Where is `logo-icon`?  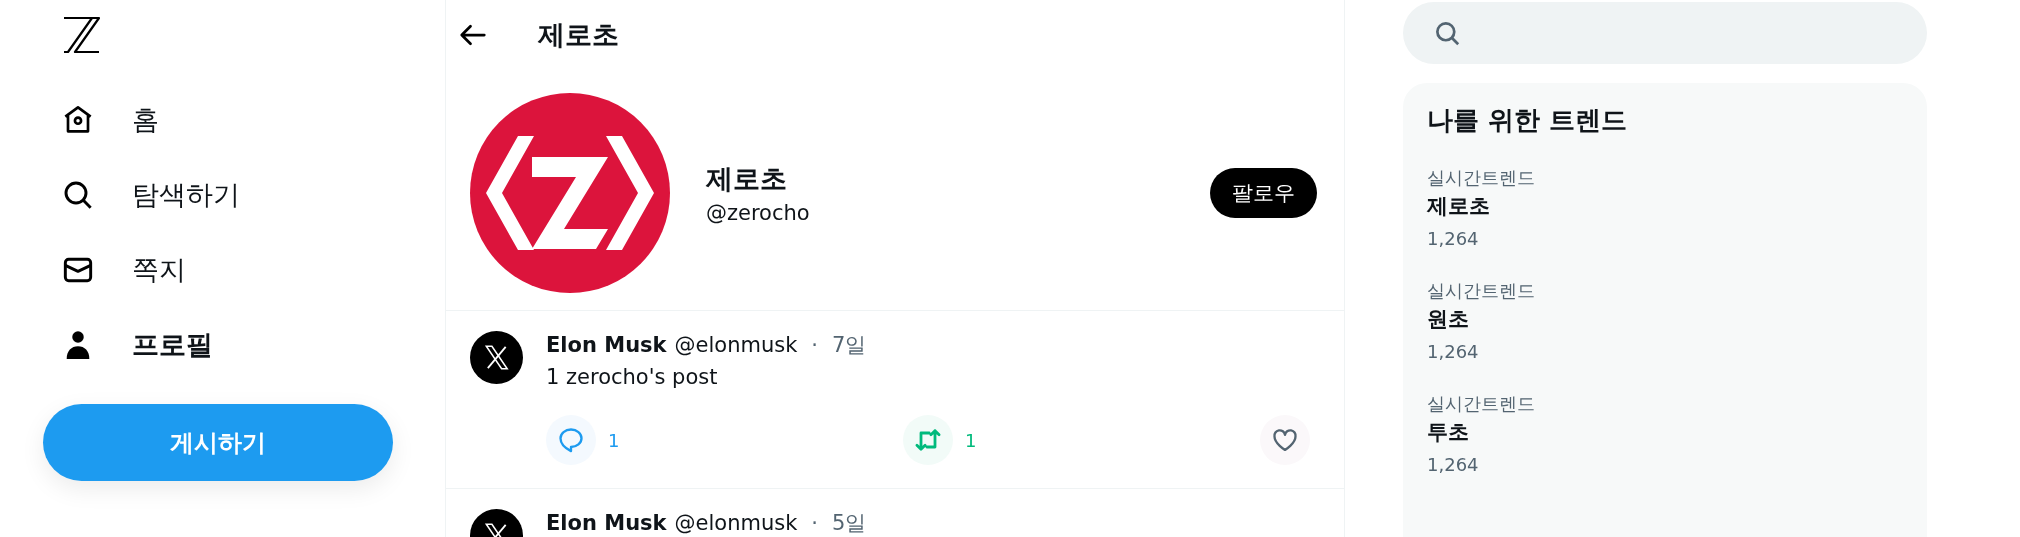
logo-icon is located at coordinates (81, 35).